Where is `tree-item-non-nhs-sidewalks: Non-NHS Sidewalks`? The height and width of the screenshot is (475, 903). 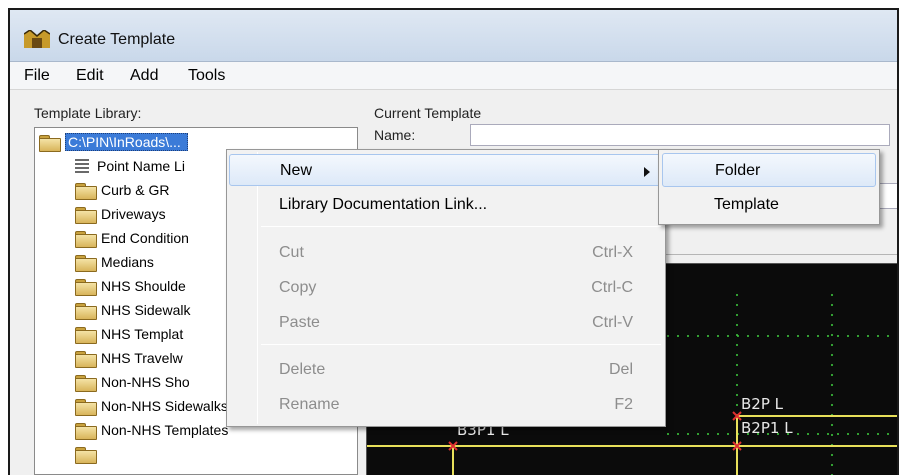 tree-item-non-nhs-sidewalks: Non-NHS Sidewalks is located at coordinates (151, 406).